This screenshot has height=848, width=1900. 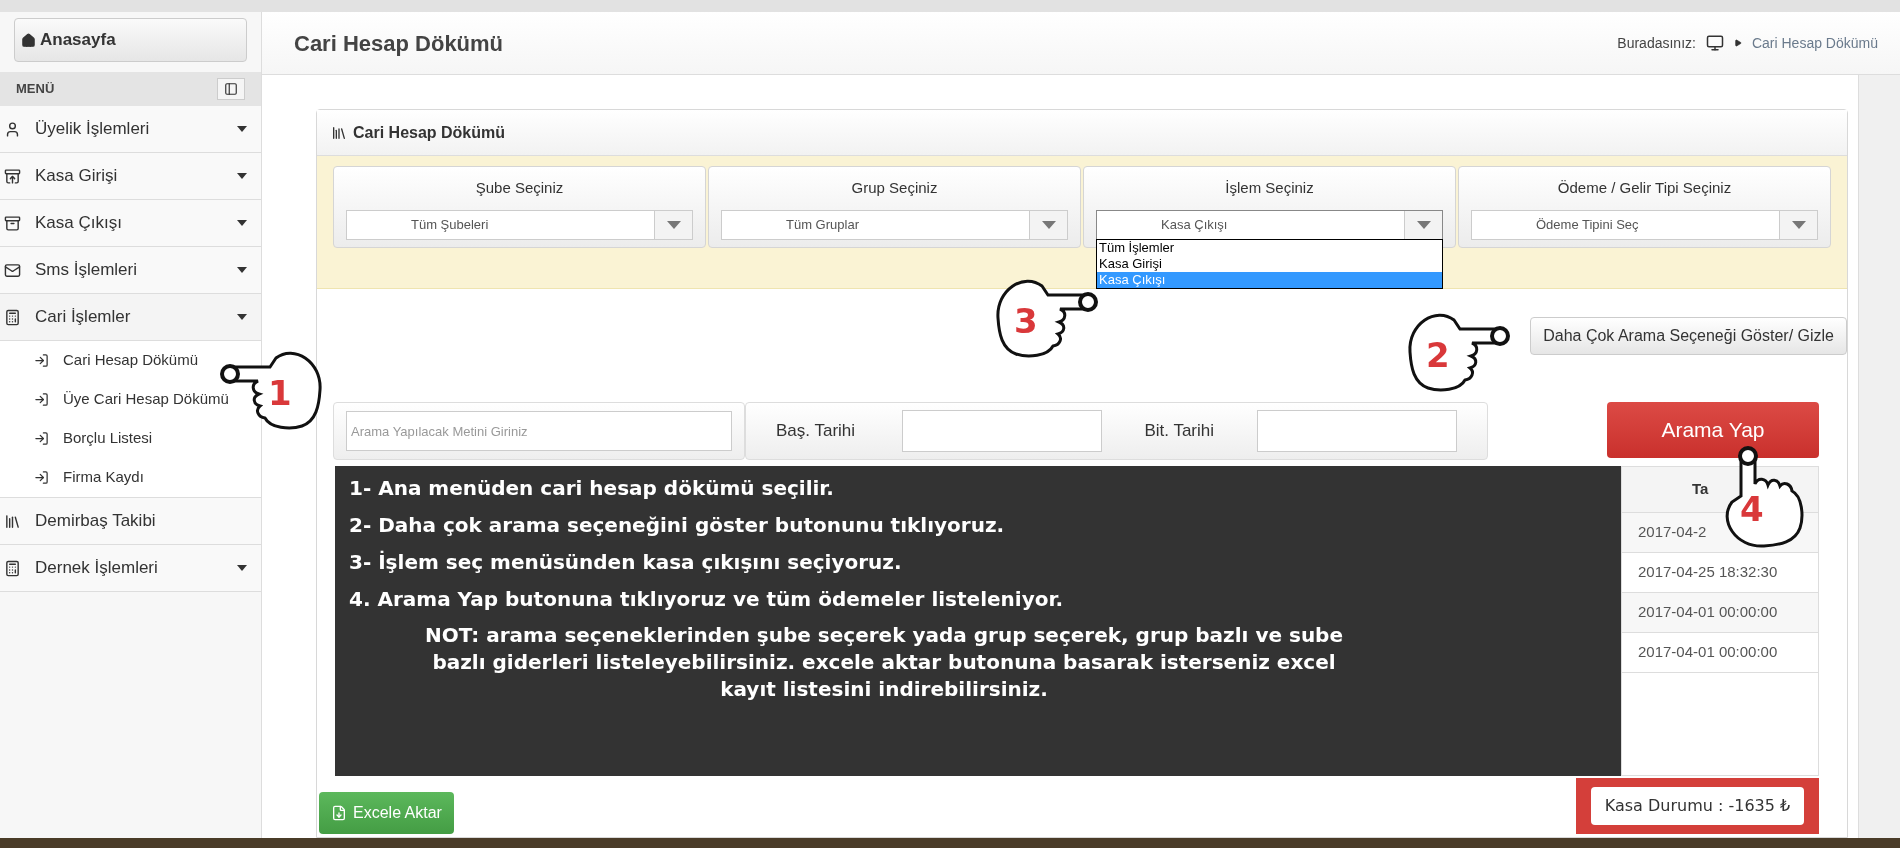 I want to click on dropdown-option: Tüm İşlemler, so click(x=1269, y=248).